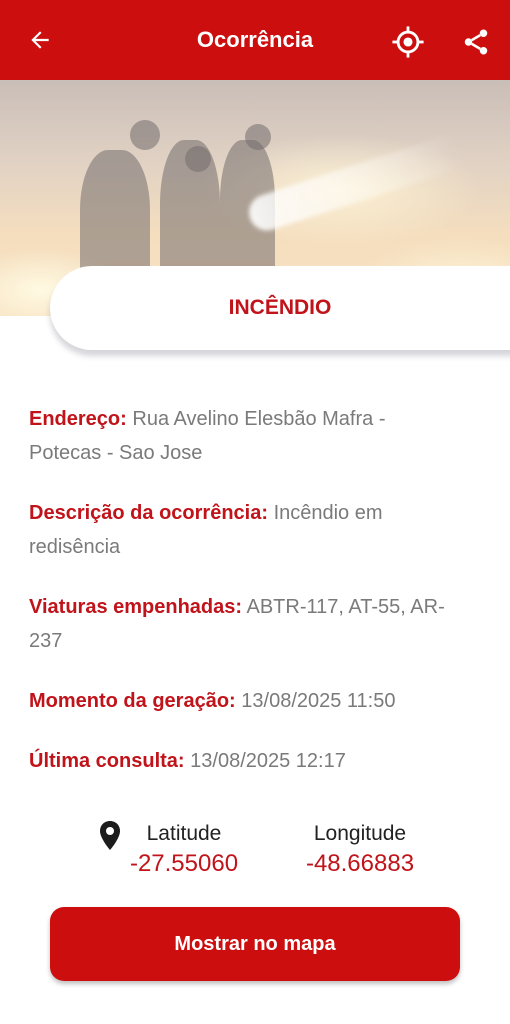 The image size is (510, 1024). I want to click on field-label: Endereço:, so click(78, 419).